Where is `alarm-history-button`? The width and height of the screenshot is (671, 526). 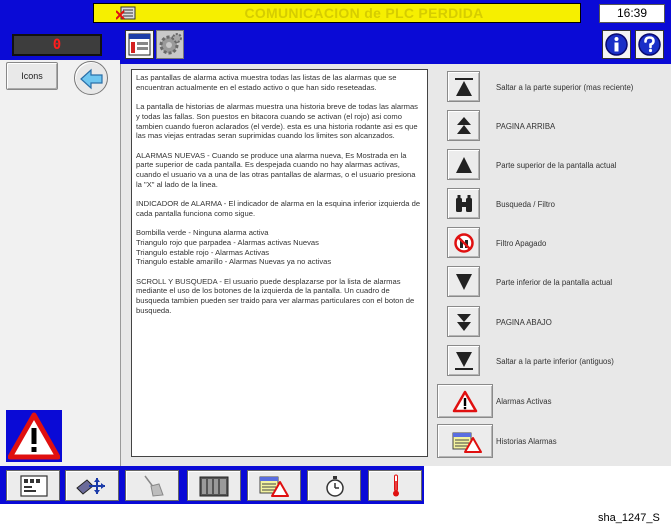
alarm-history-button is located at coordinates (465, 441).